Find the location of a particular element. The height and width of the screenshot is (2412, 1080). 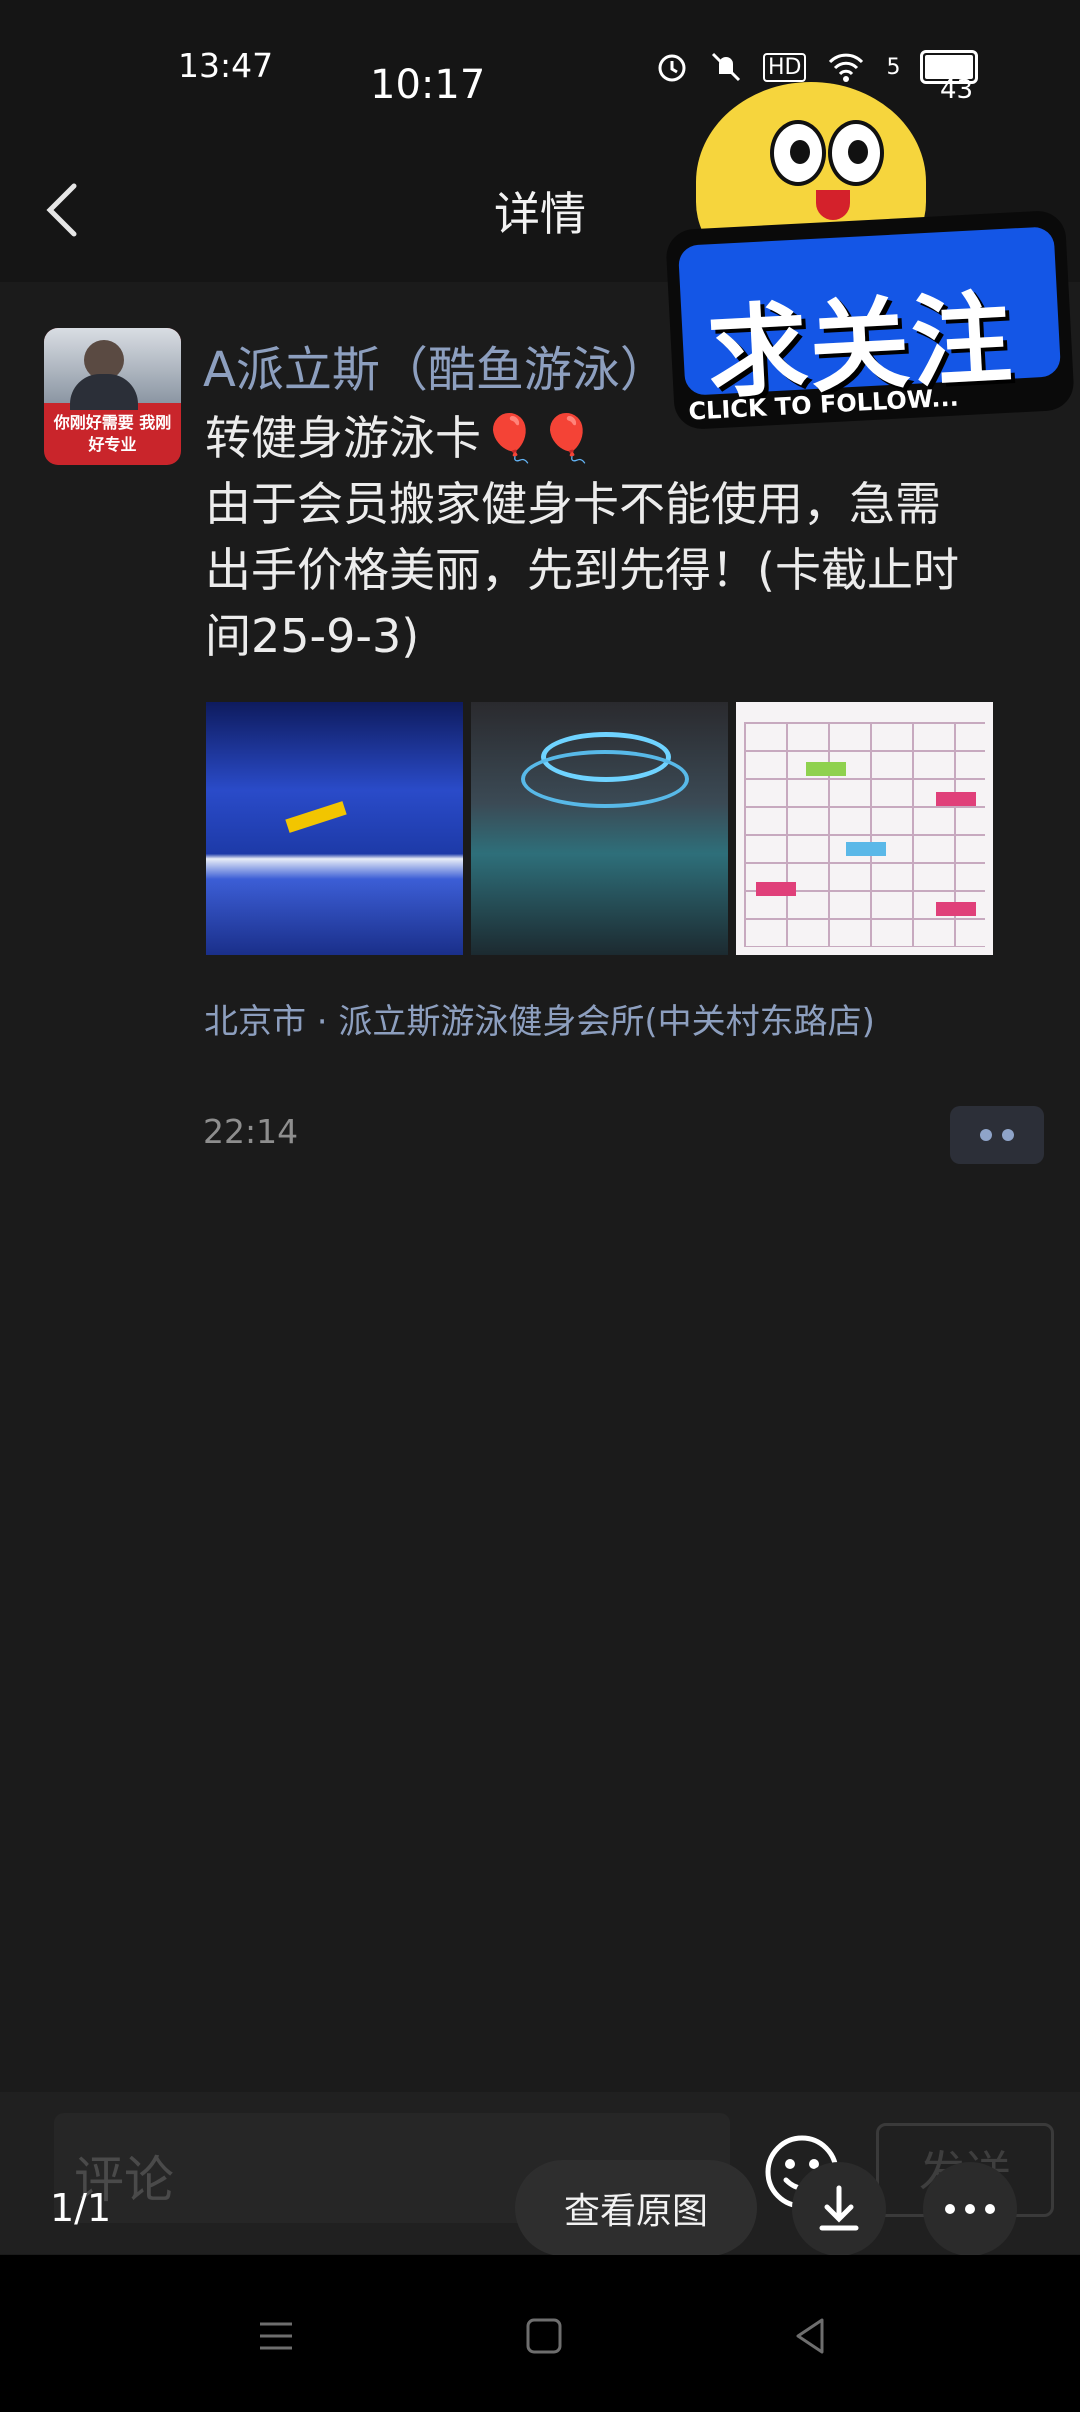

menu-icon is located at coordinates (276, 2336).